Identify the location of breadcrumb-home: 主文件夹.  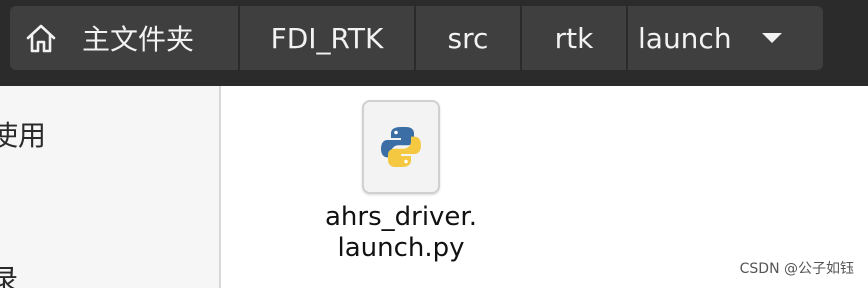
(125, 38).